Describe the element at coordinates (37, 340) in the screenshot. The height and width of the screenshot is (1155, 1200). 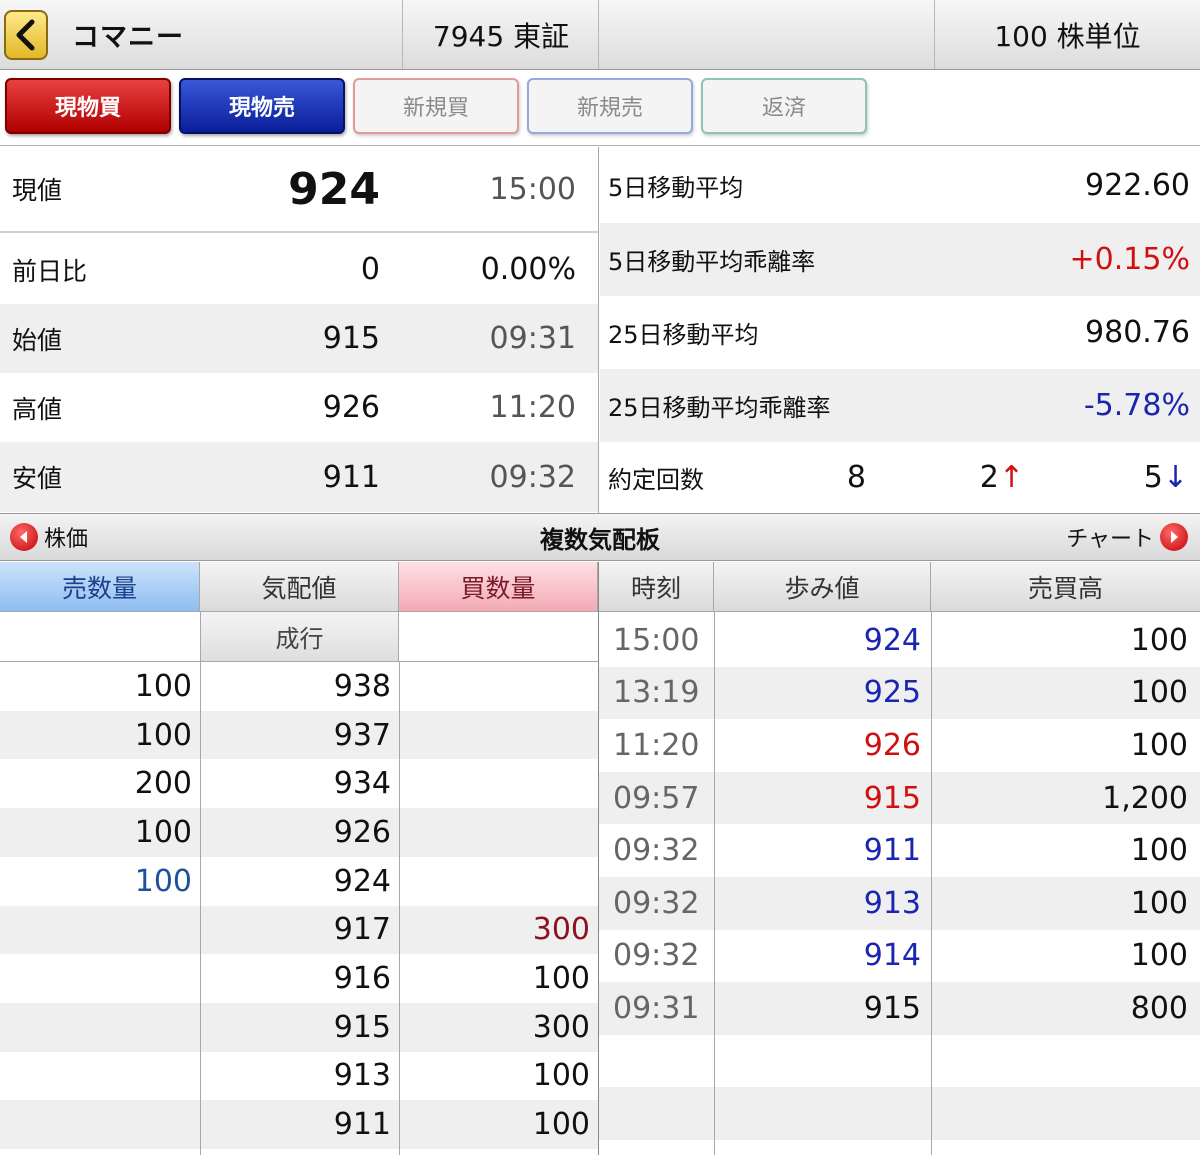
I see `quote-label: 始値` at that location.